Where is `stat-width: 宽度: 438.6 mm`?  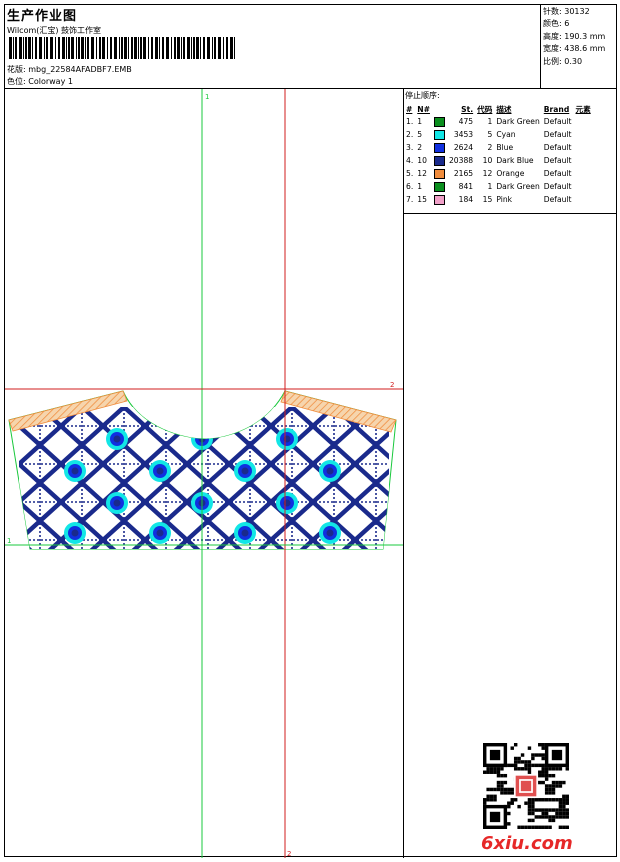
stat-width: 宽度: 438.6 mm is located at coordinates (574, 49).